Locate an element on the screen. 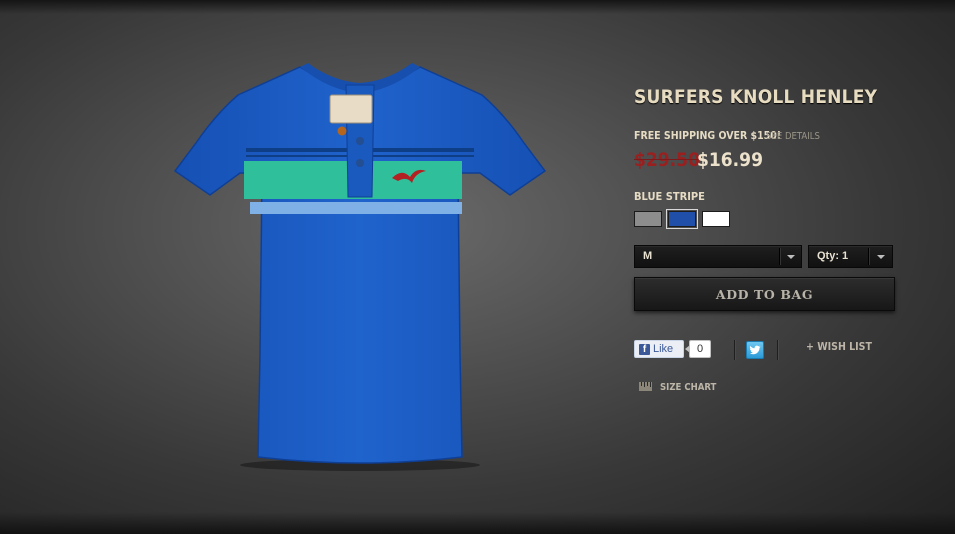 The image size is (955, 534). bottom-edge is located at coordinates (477, 523).